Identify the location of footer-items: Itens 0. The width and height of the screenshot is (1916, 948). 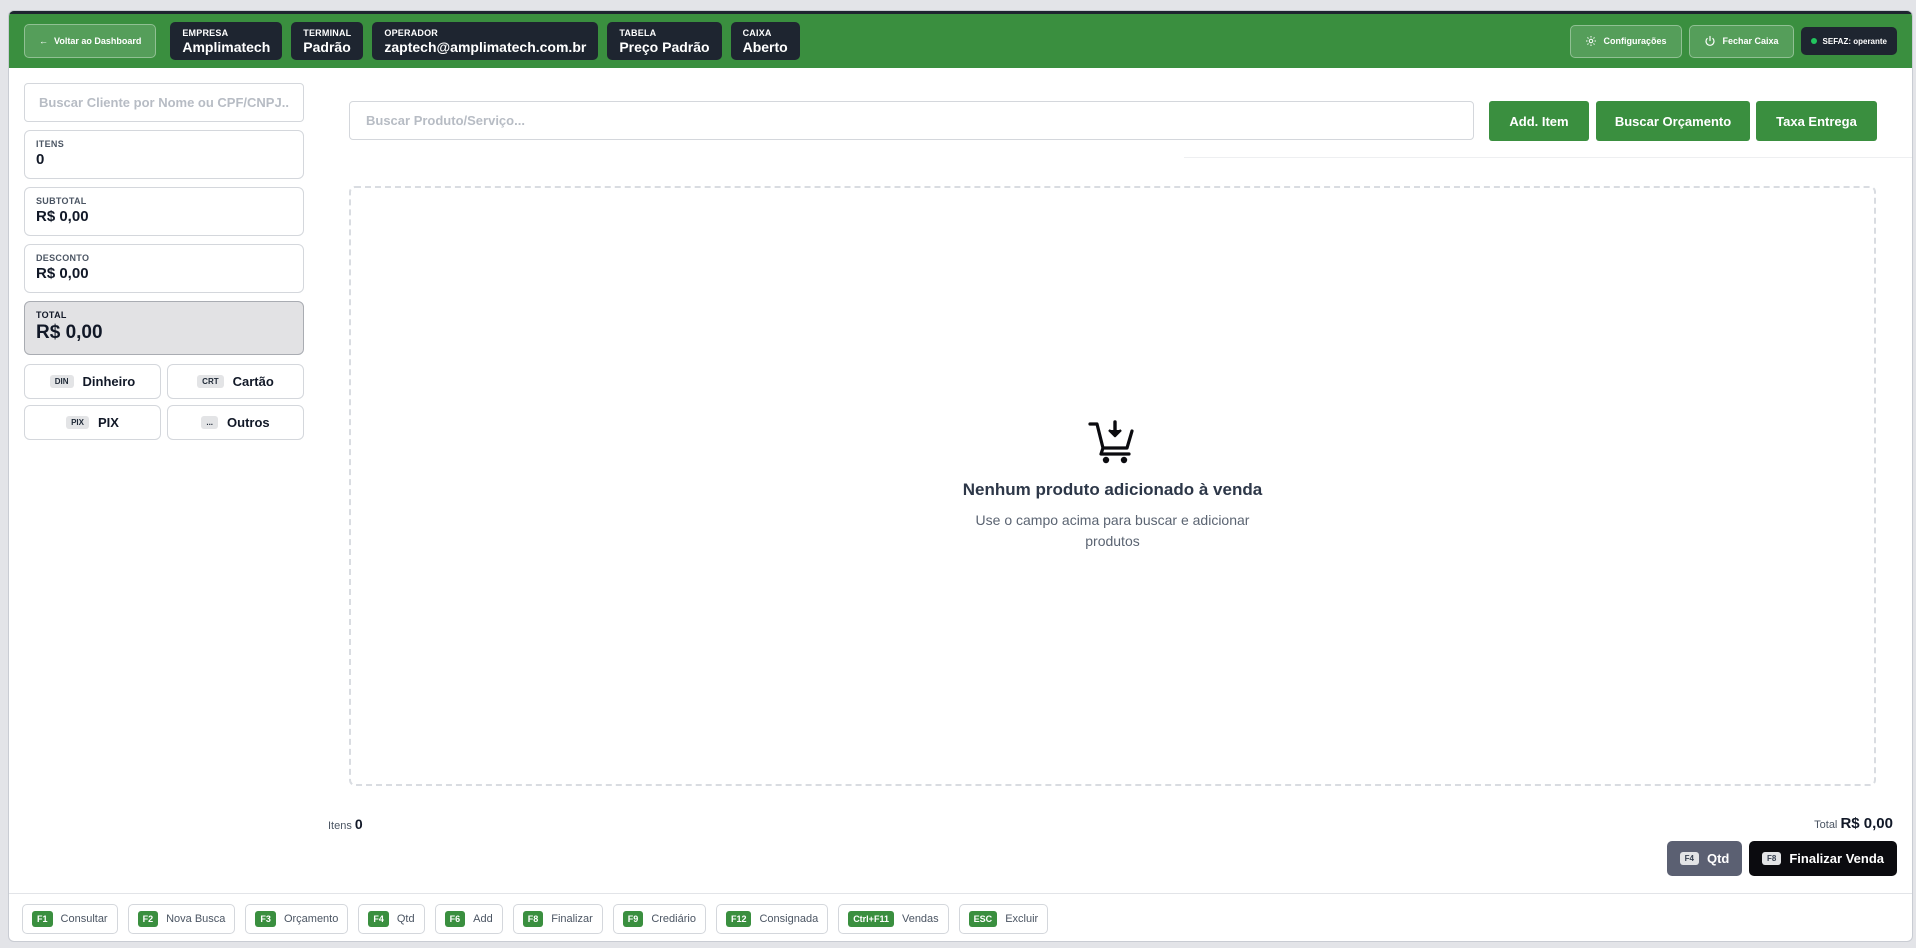
(345, 824).